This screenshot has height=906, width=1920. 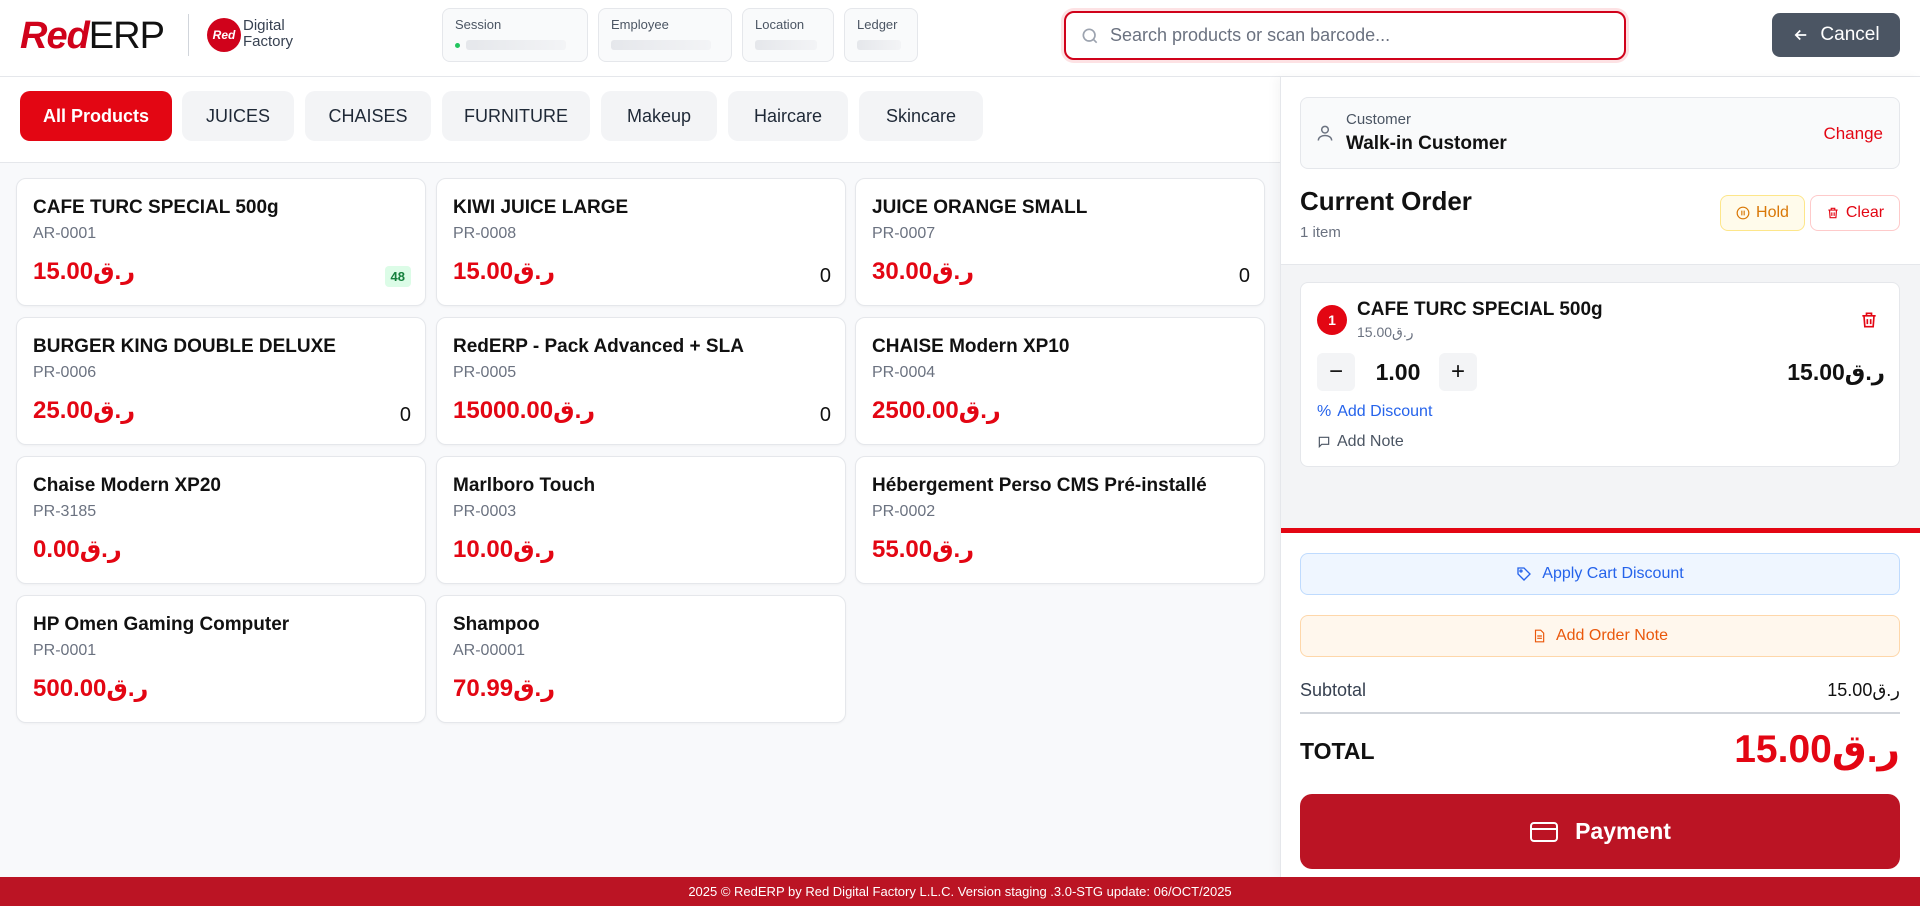 I want to click on category-chaises: CHAISES, so click(x=368, y=116).